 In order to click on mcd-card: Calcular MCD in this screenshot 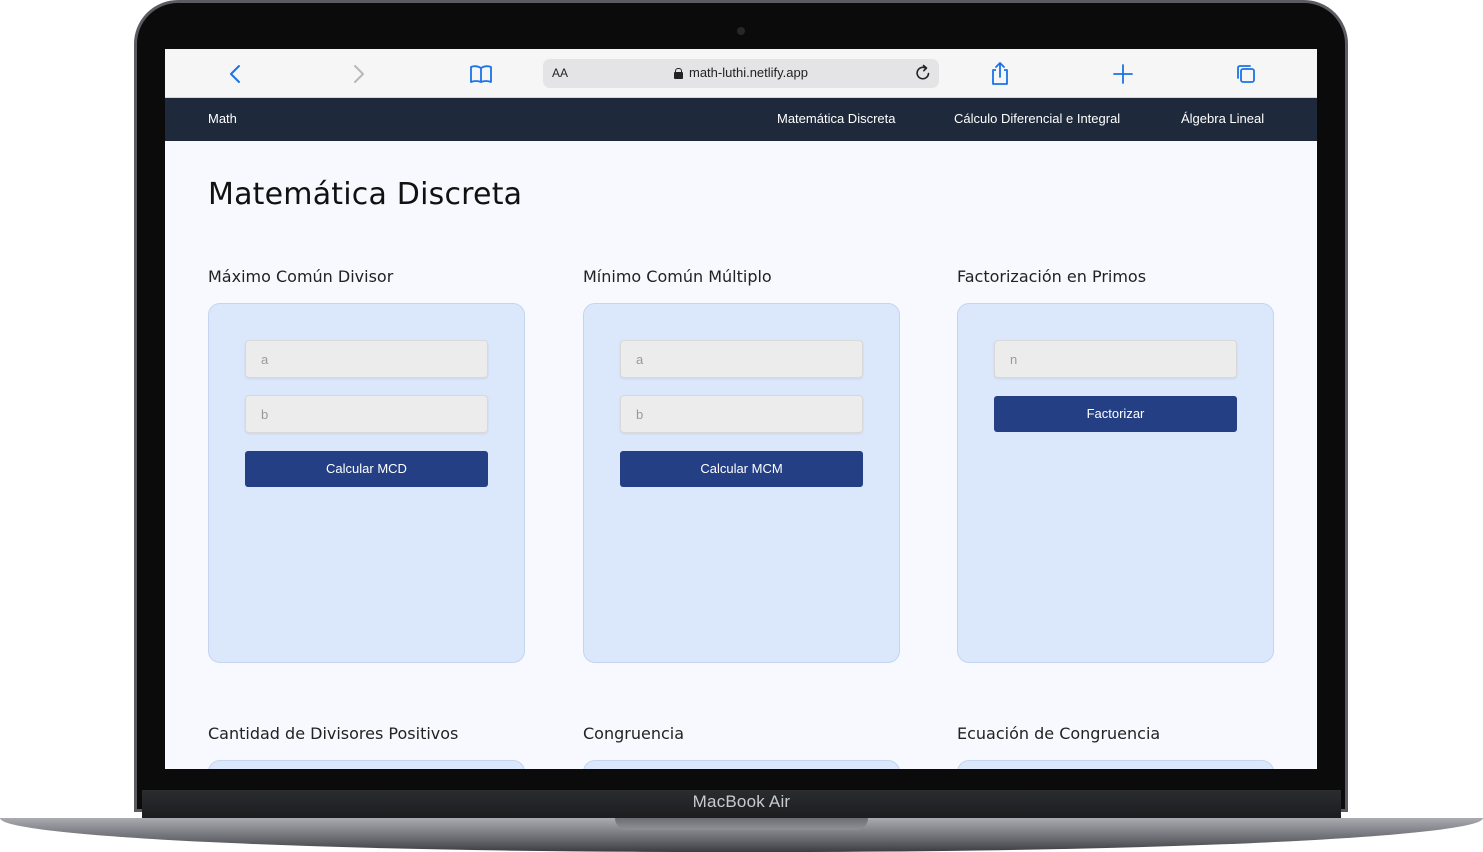, I will do `click(366, 483)`.